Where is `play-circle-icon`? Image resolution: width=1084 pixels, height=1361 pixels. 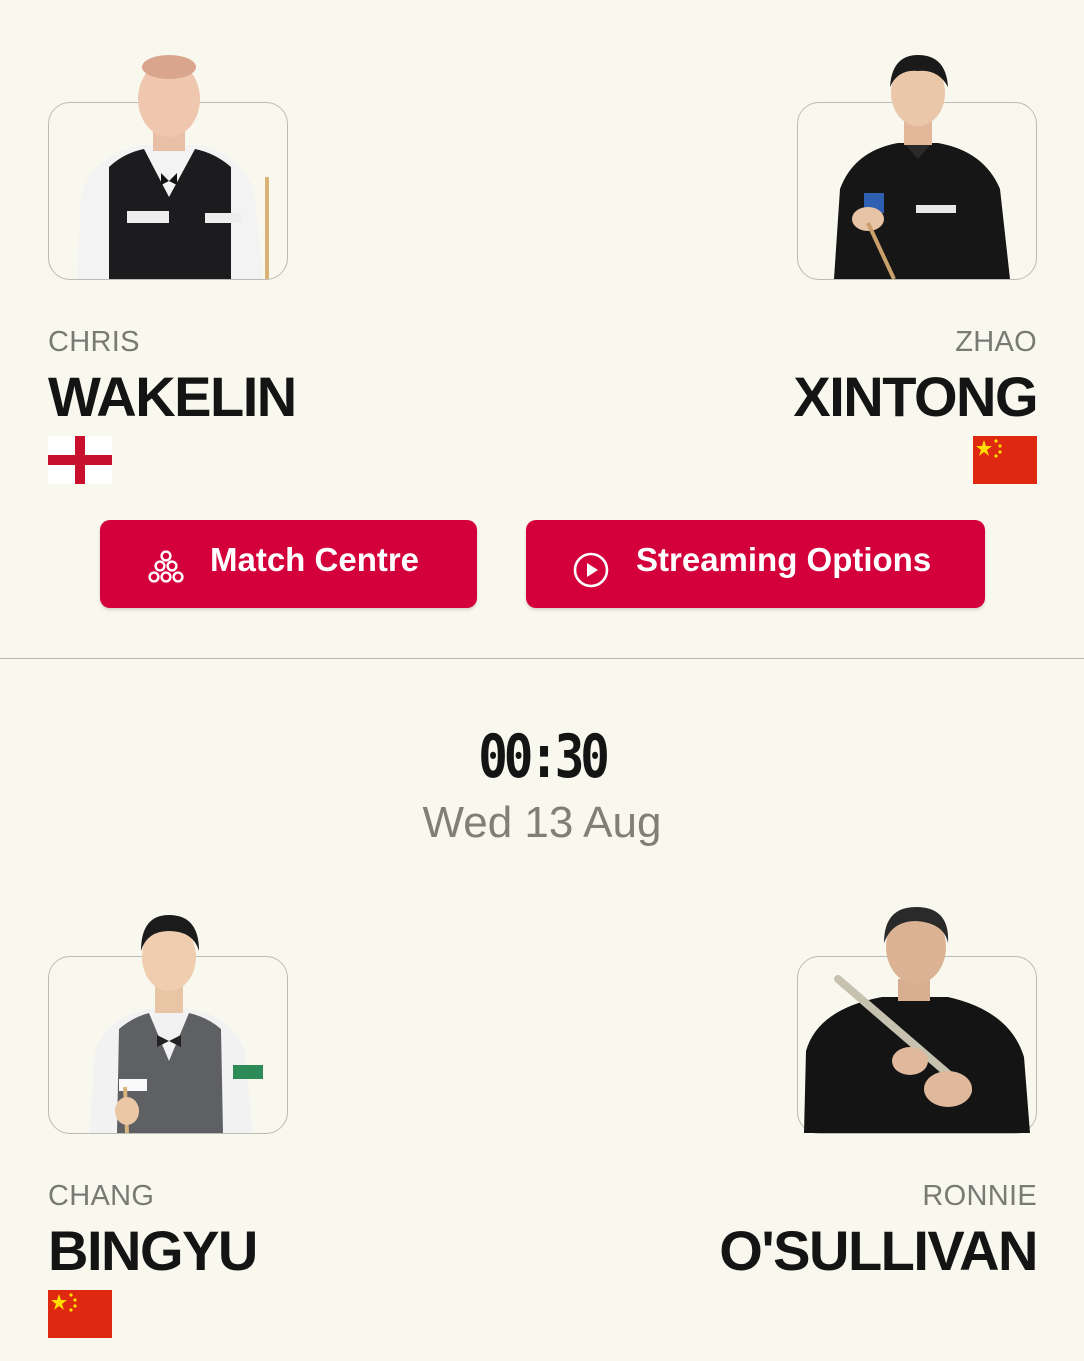
play-circle-icon is located at coordinates (591, 570).